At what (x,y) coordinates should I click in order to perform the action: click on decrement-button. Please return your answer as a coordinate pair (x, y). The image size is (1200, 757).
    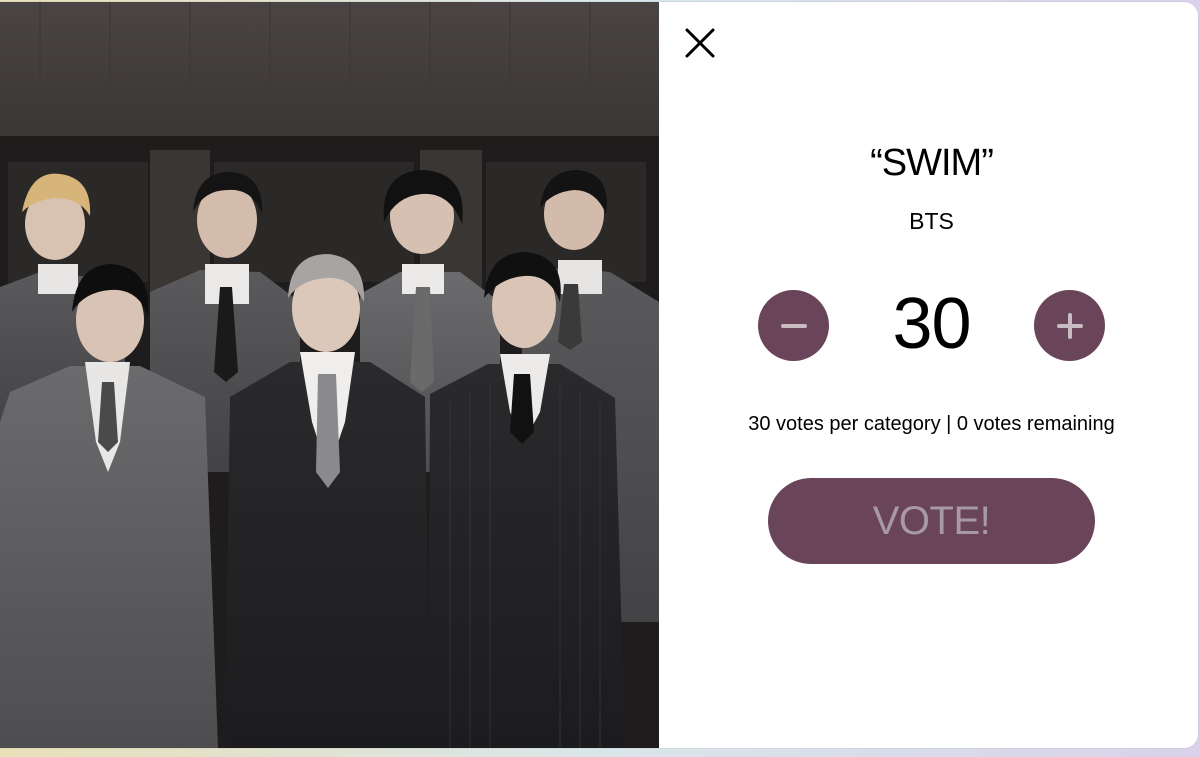
    Looking at the image, I should click on (793, 325).